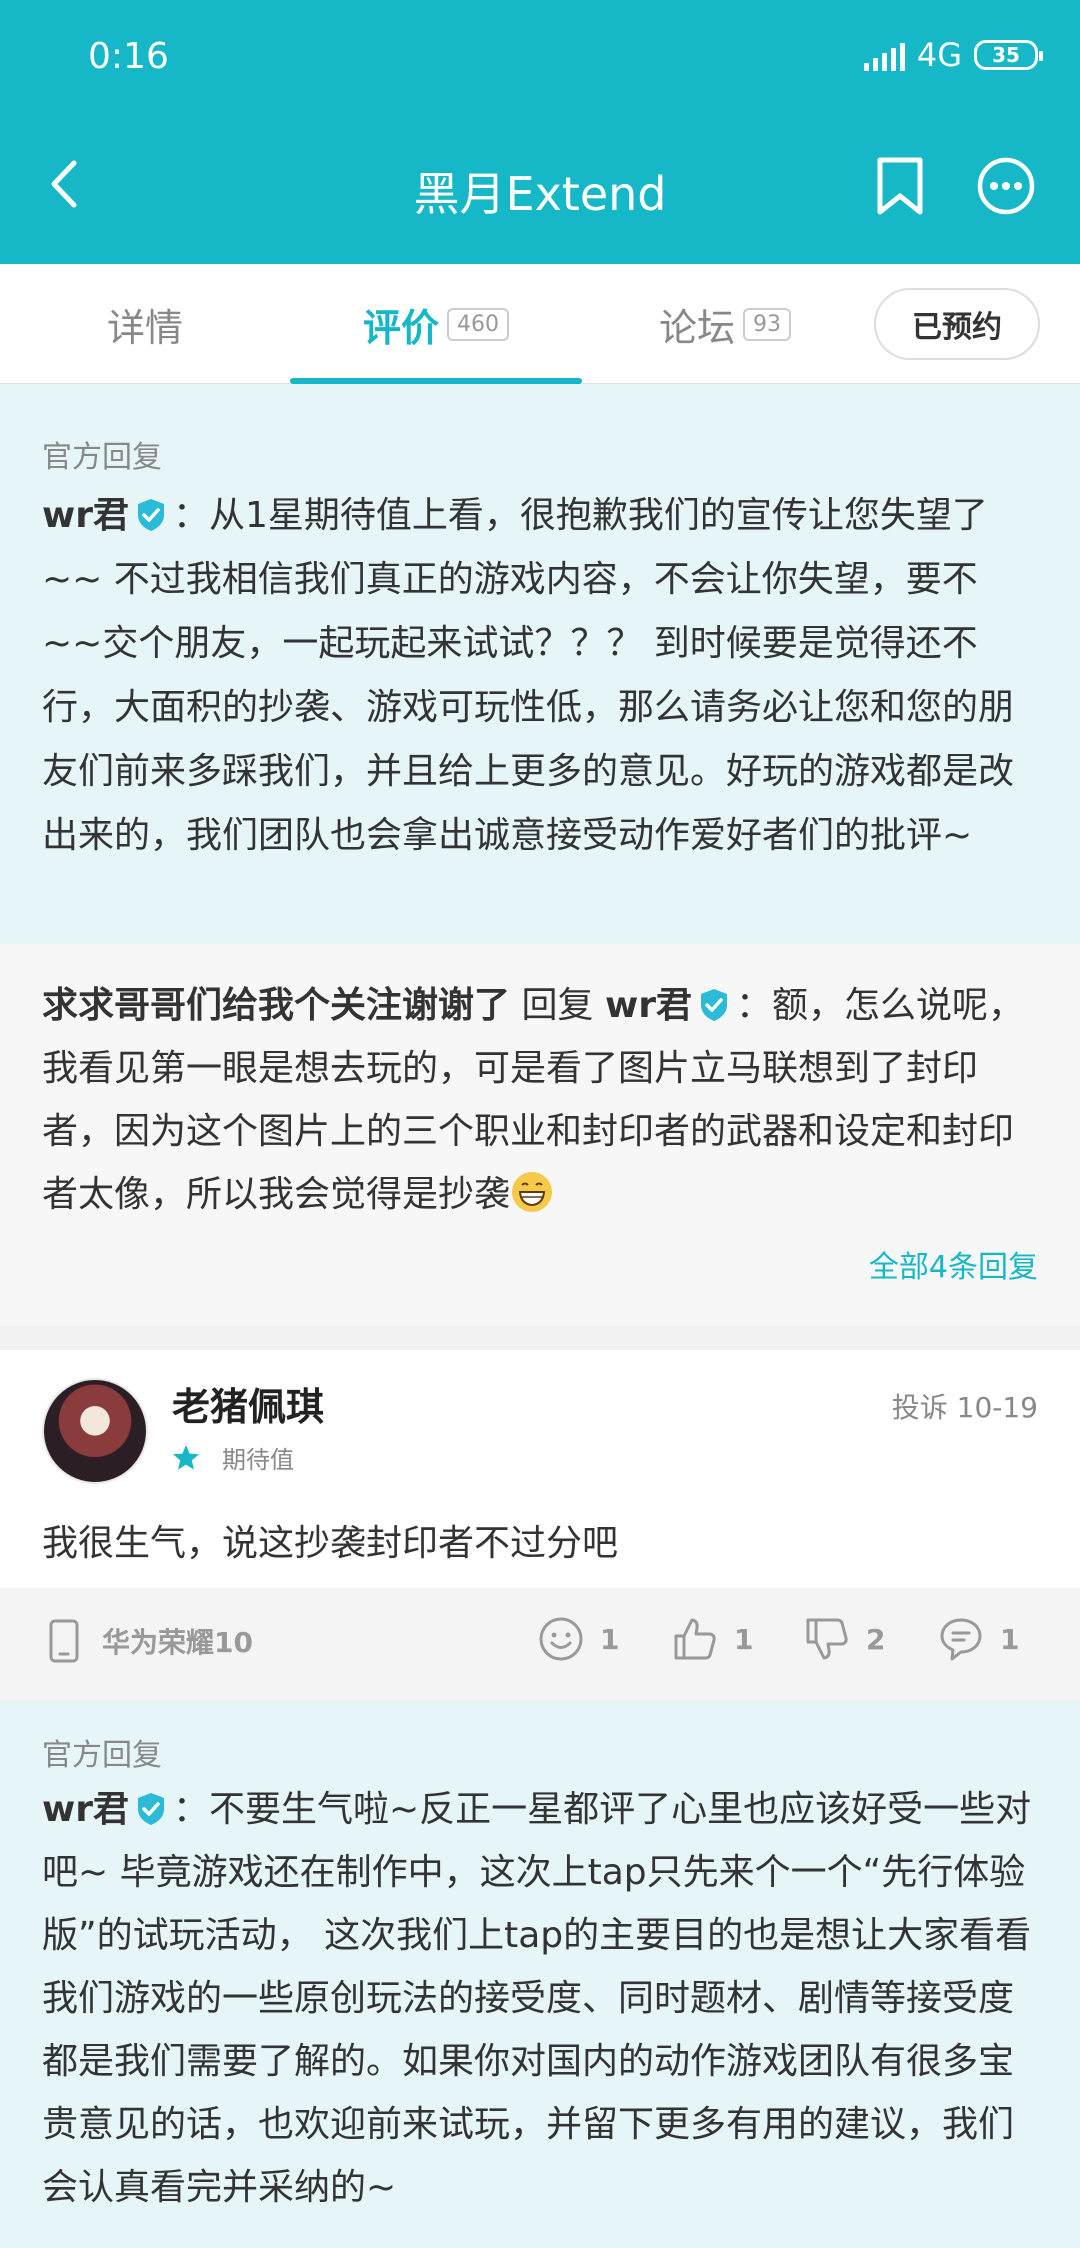  I want to click on battery-icon: 35, so click(1008, 55).